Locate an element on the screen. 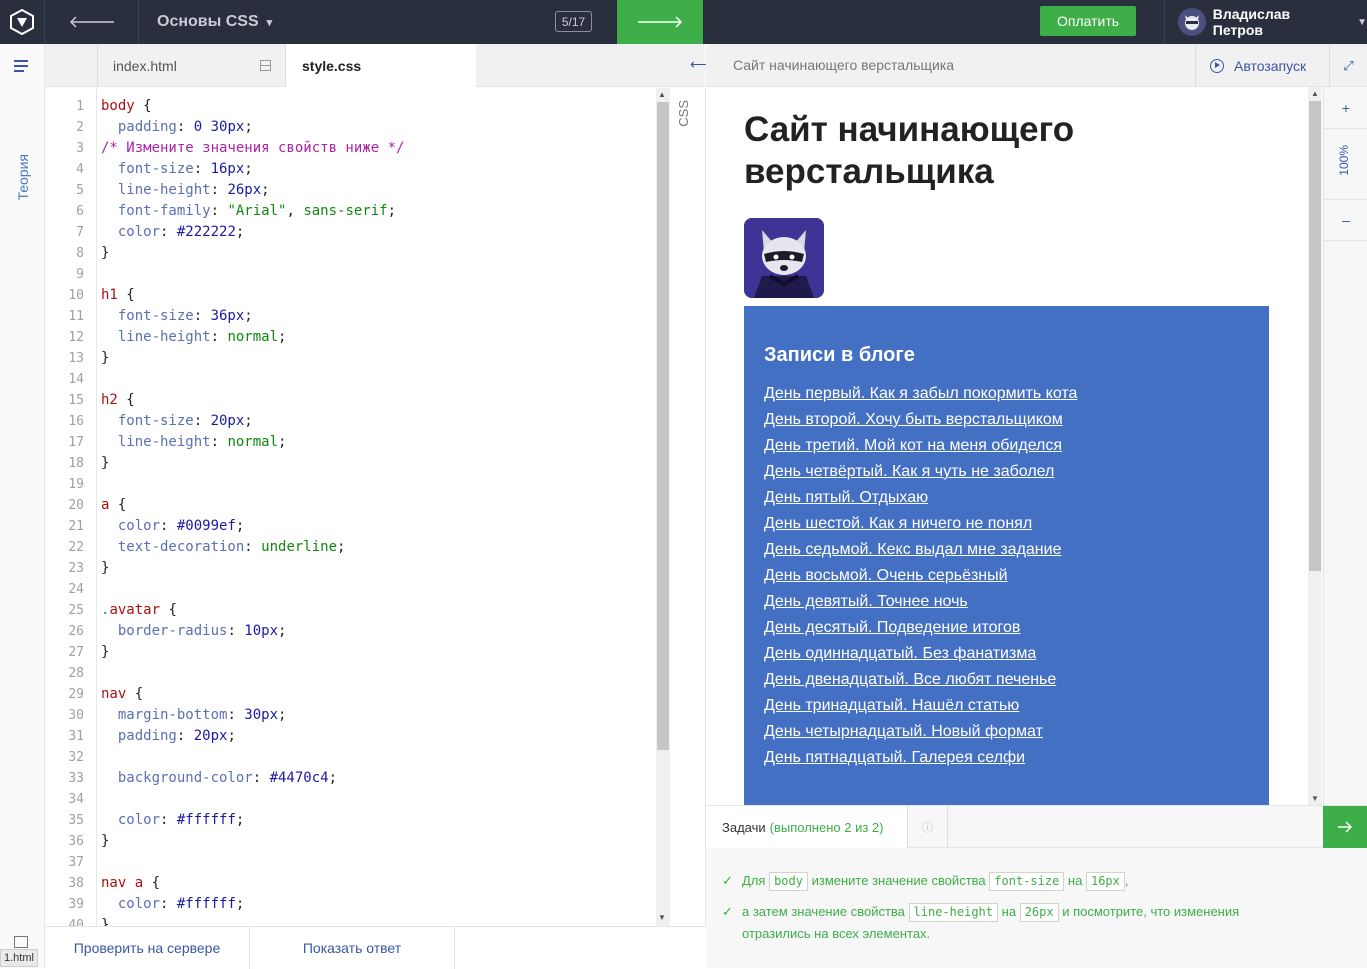 This screenshot has width=1367, height=969. blog-link: День восьмой. Очень серьёзный is located at coordinates (1006, 576).